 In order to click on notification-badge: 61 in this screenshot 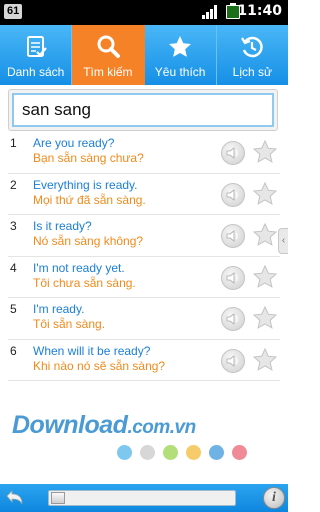, I will do `click(13, 11)`.